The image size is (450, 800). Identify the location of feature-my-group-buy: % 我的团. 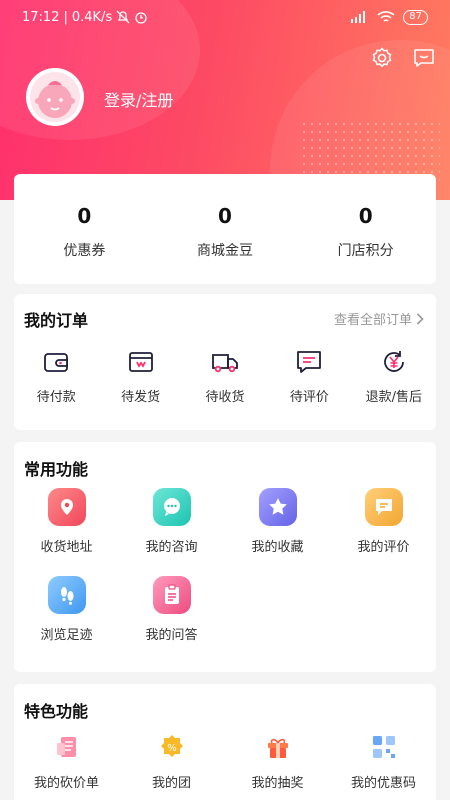
(171, 761).